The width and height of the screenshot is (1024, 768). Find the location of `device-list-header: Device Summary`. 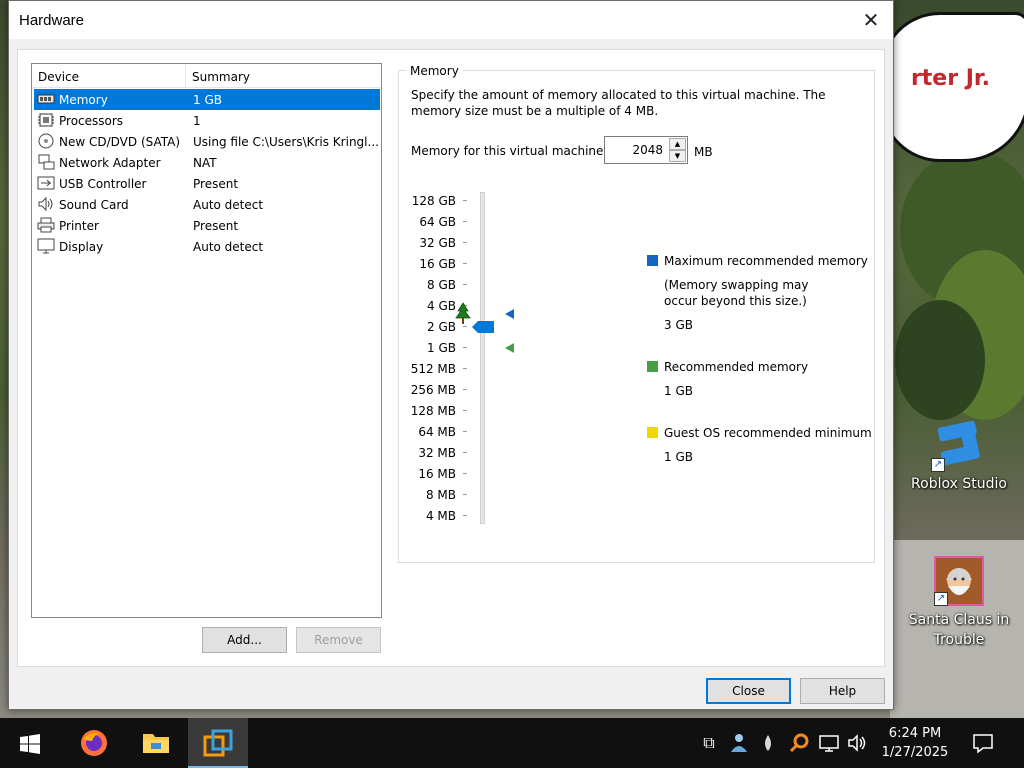

device-list-header: Device Summary is located at coordinates (206, 76).